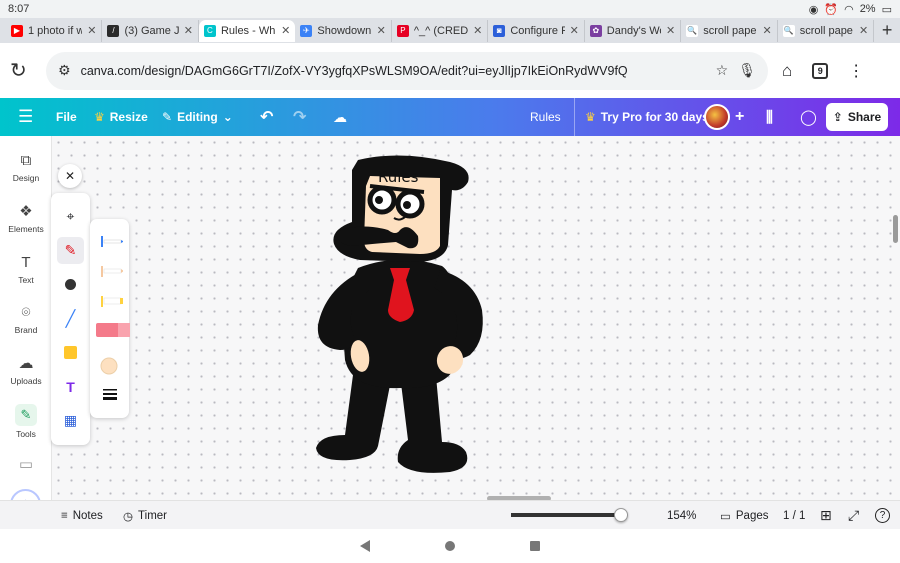 This screenshot has height=563, width=900. I want to click on undo-icon: ↶, so click(266, 117).